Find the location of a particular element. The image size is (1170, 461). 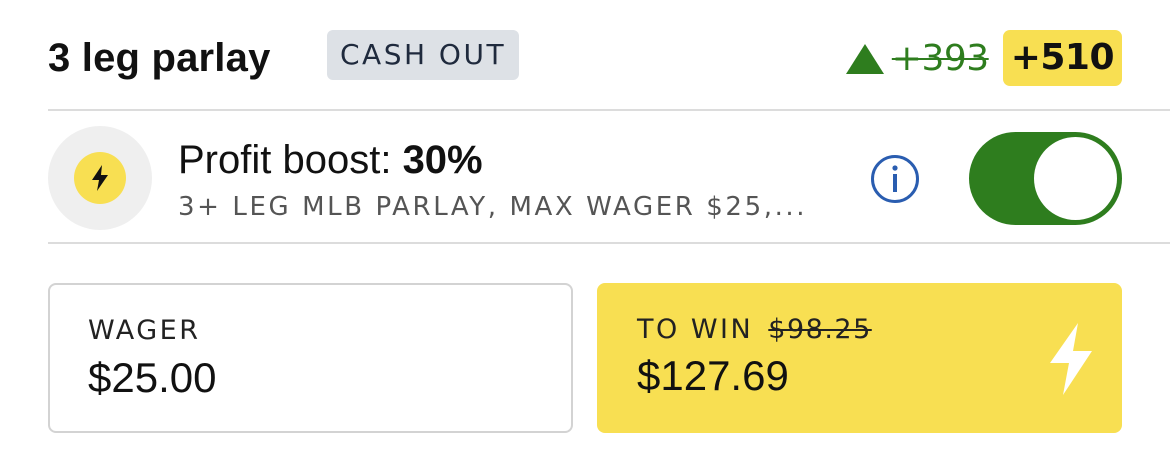

profit-boost-toggle is located at coordinates (1045, 178).